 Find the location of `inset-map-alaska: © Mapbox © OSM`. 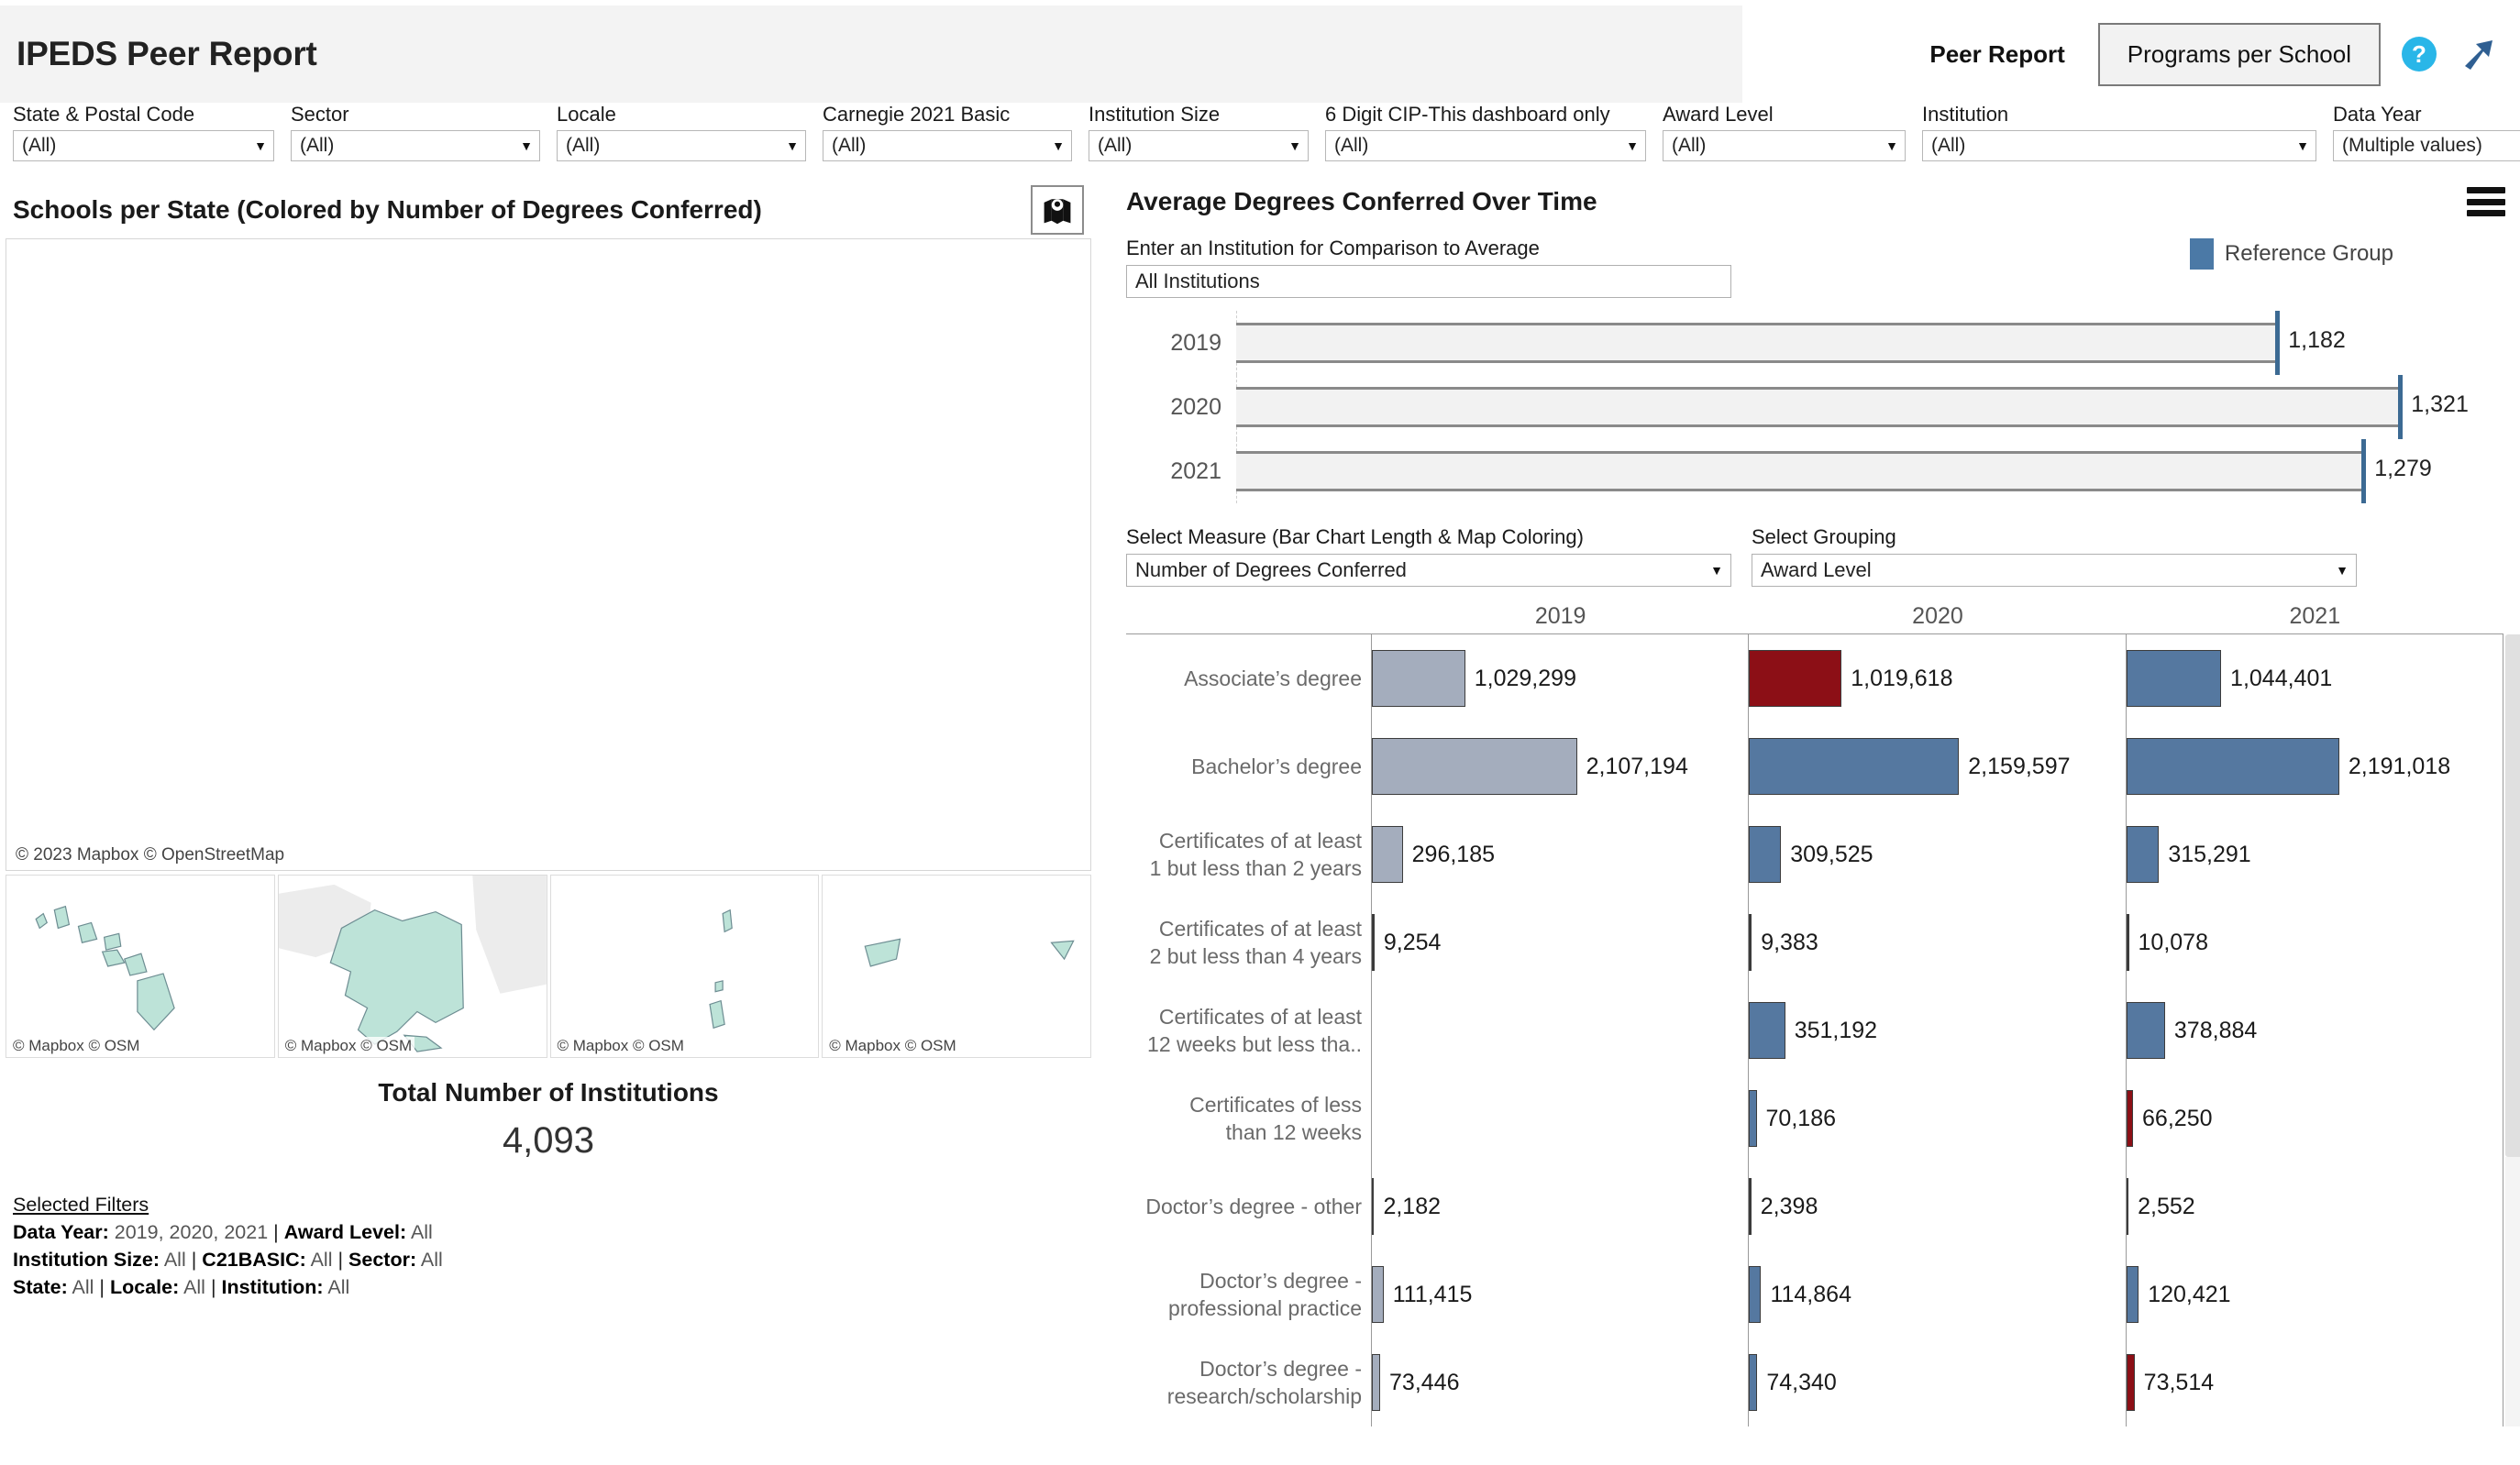

inset-map-alaska: © Mapbox © OSM is located at coordinates (412, 966).